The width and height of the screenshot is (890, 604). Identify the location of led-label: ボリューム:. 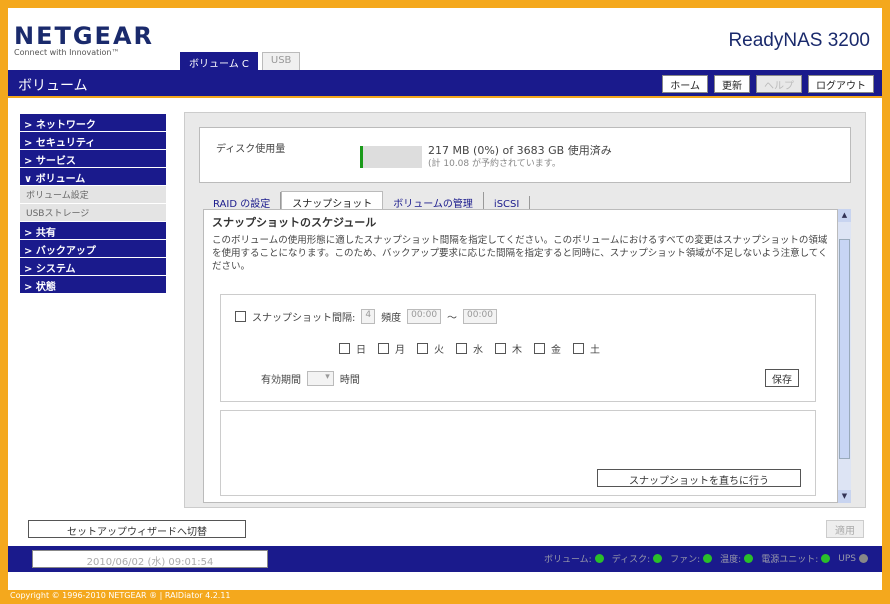
(567, 560).